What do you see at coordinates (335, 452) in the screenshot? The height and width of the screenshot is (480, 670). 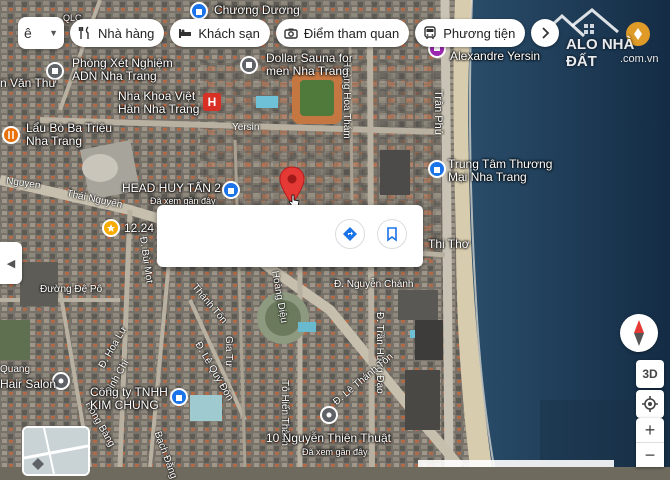 I see `place-ntt-recent-note: Đã xem gần đây` at bounding box center [335, 452].